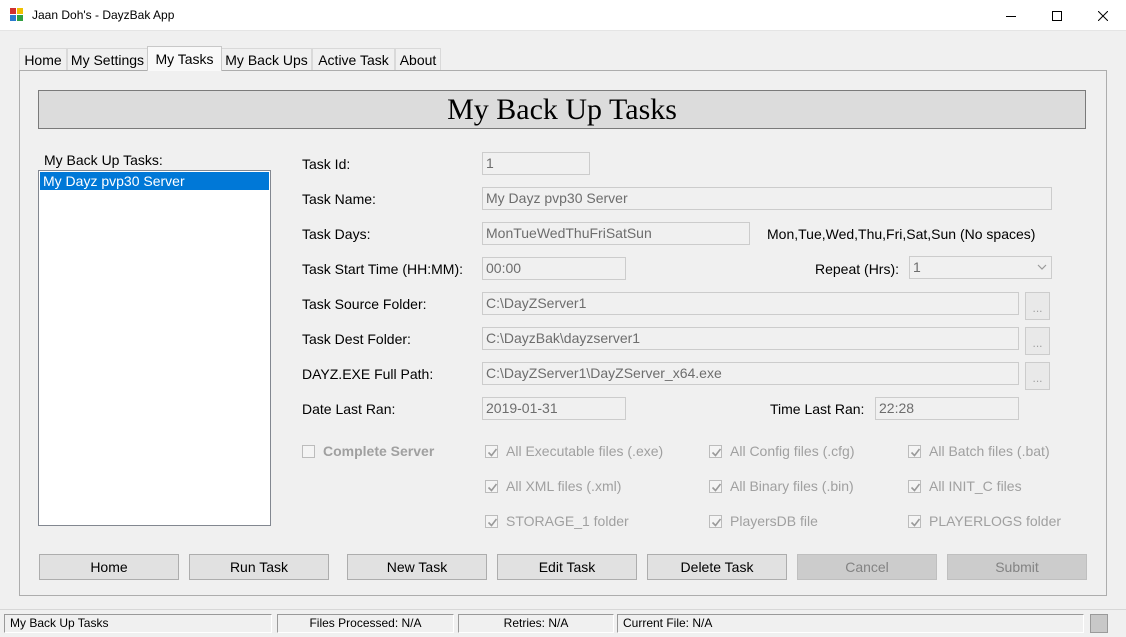 This screenshot has width=1126, height=637. Describe the element at coordinates (979, 451) in the screenshot. I see `bat-files-checkbox: All Batch files (.bat)` at that location.